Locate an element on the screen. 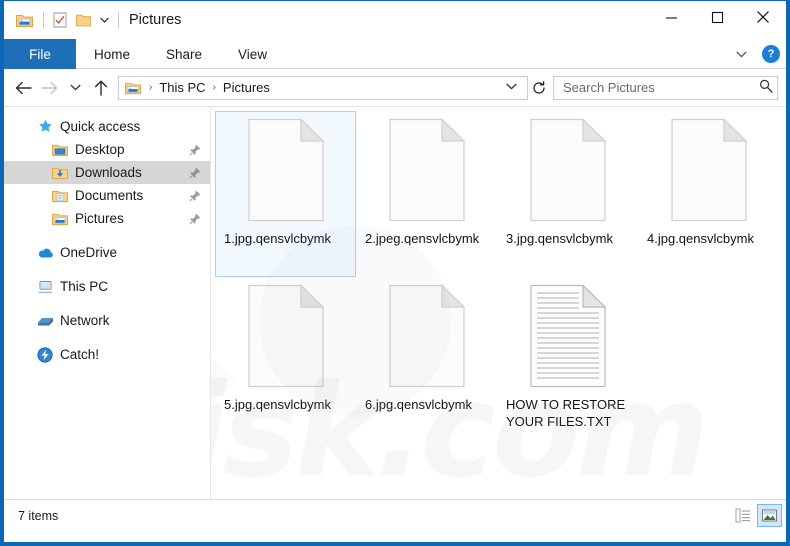 This screenshot has height=546, width=790. large-icons-view-button is located at coordinates (769, 515).